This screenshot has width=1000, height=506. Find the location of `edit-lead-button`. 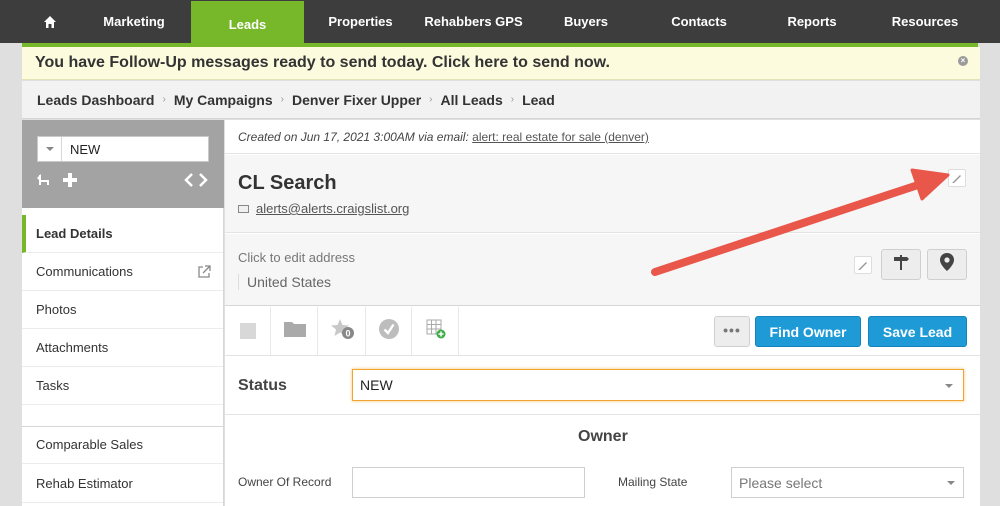

edit-lead-button is located at coordinates (957, 178).